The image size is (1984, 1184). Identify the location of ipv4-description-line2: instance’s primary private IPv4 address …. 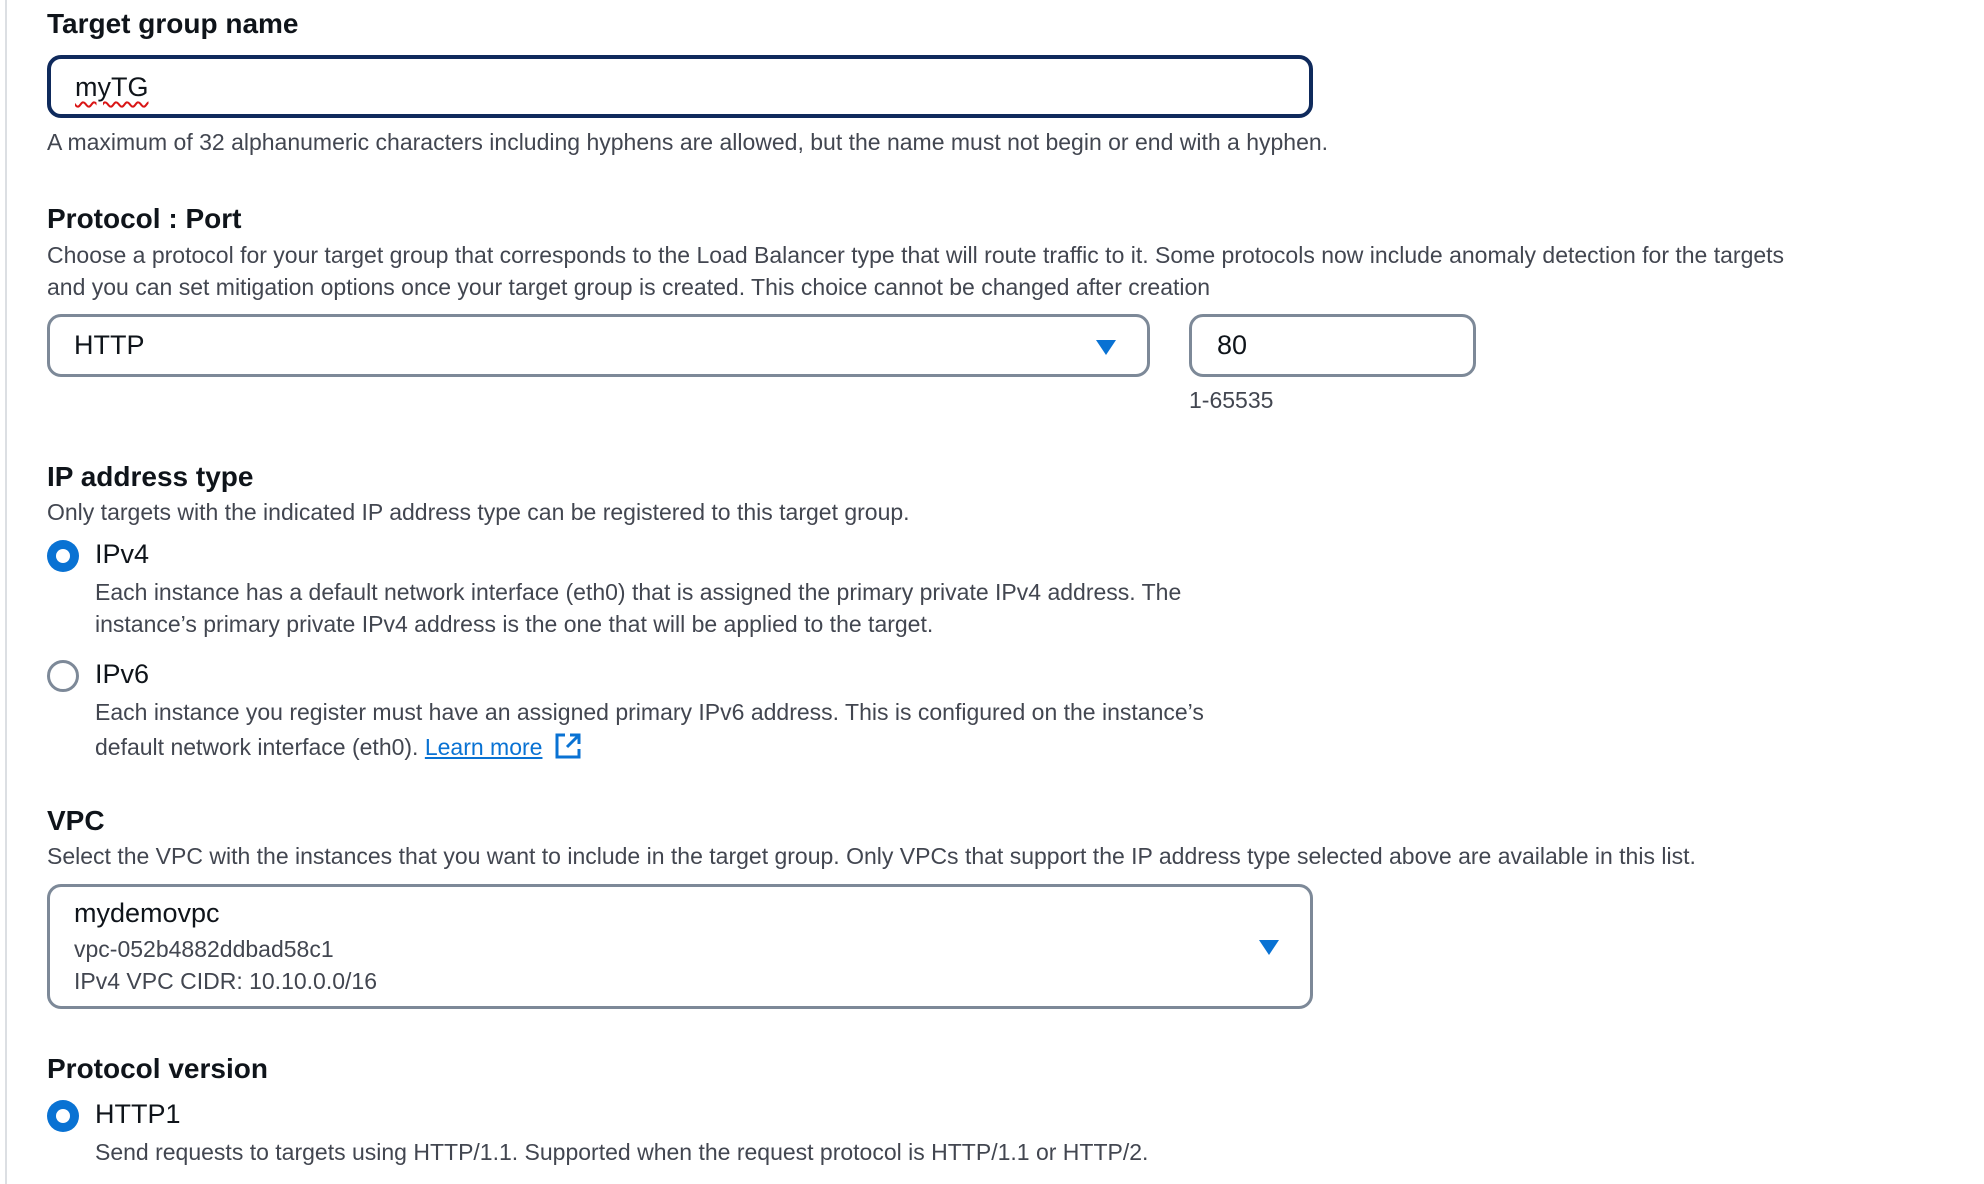
(514, 624).